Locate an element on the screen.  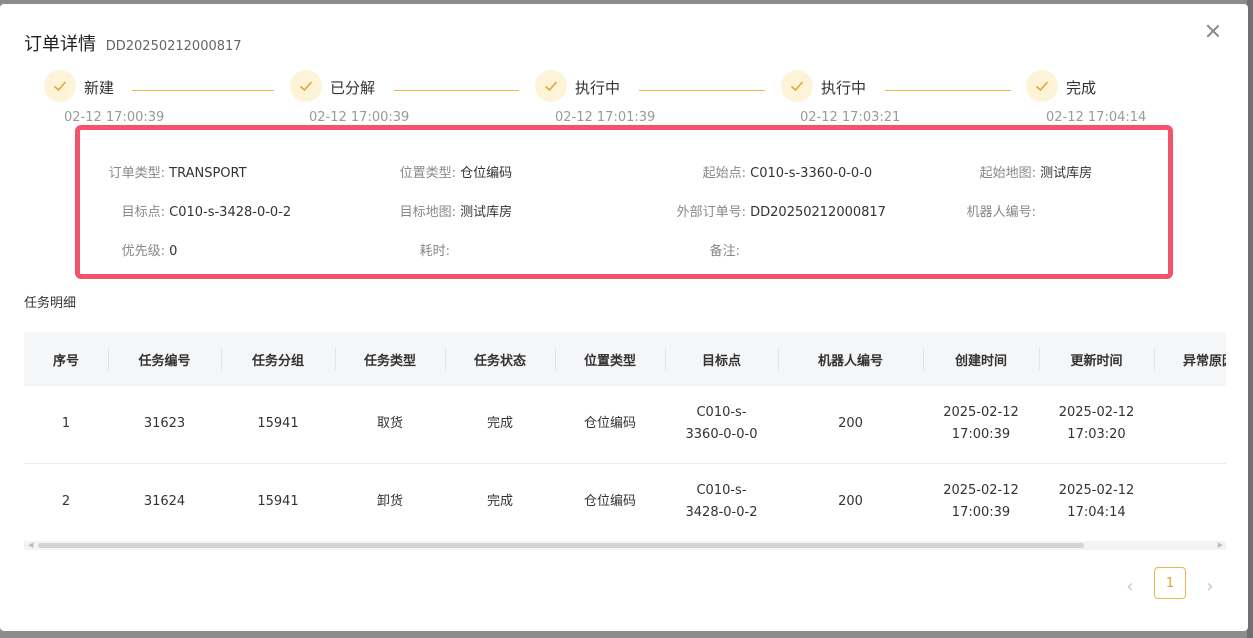
cell-index: 1 is located at coordinates (66, 424).